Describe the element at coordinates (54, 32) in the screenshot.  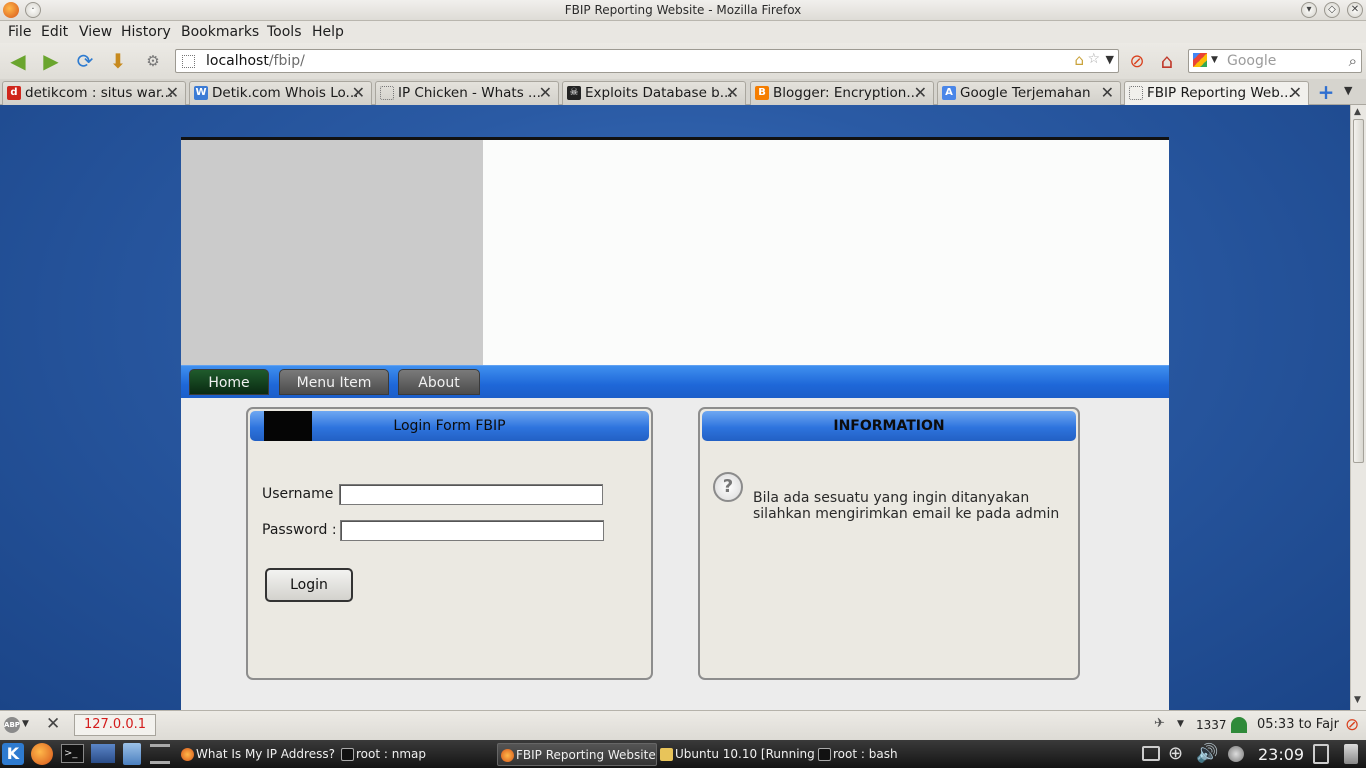
I see `menu-edit: Edit` at that location.